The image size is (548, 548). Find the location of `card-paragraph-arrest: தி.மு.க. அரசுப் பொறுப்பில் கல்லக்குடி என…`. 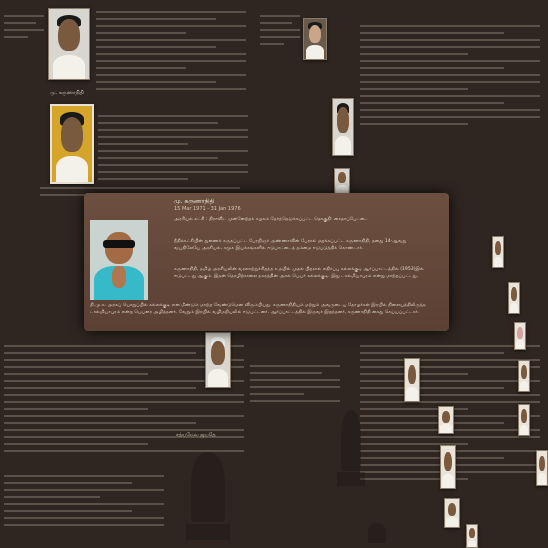

card-paragraph-arrest: தி.மு.க. அரசுப் பொறுப்பில் கல்லக்குடி என… is located at coordinates (258, 309).